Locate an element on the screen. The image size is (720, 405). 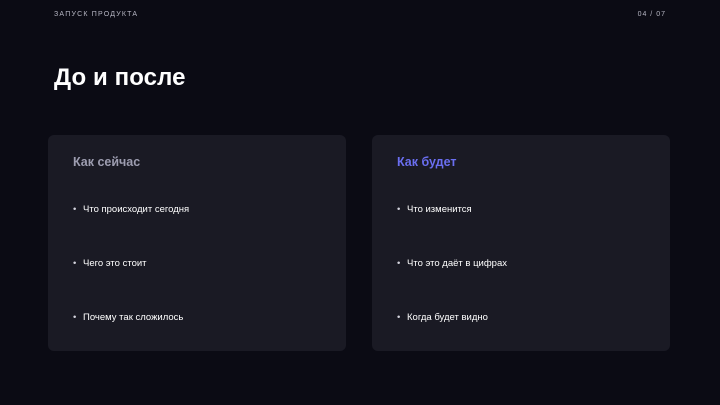
list-item: • Почему так сложилось is located at coordinates (128, 317).